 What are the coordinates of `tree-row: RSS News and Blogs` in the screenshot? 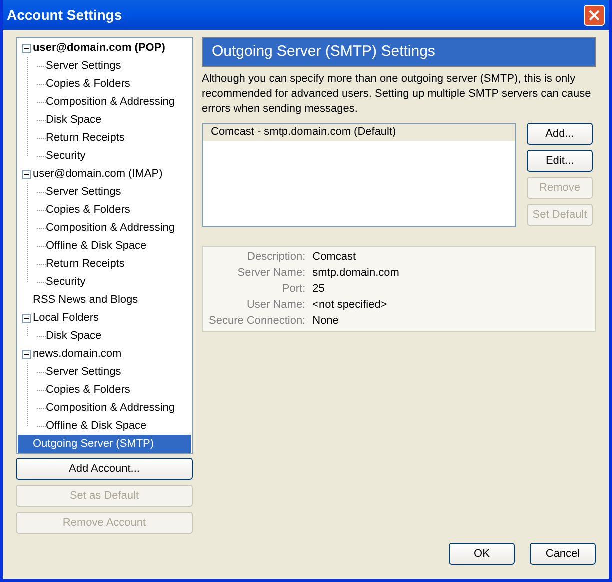 It's located at (104, 300).